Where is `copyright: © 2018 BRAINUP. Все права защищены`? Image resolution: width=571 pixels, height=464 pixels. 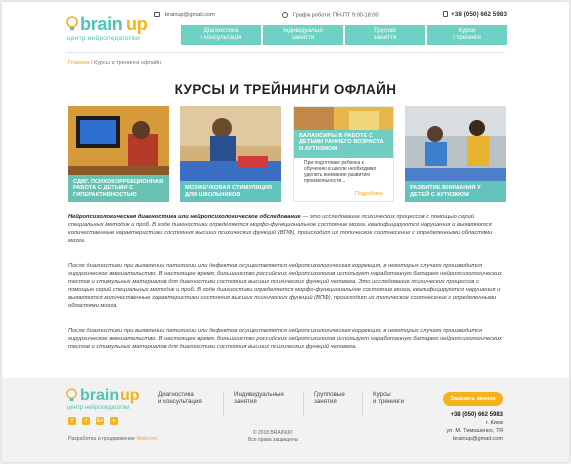 copyright: © 2018 BRAINUP. Все права защищены is located at coordinates (273, 436).